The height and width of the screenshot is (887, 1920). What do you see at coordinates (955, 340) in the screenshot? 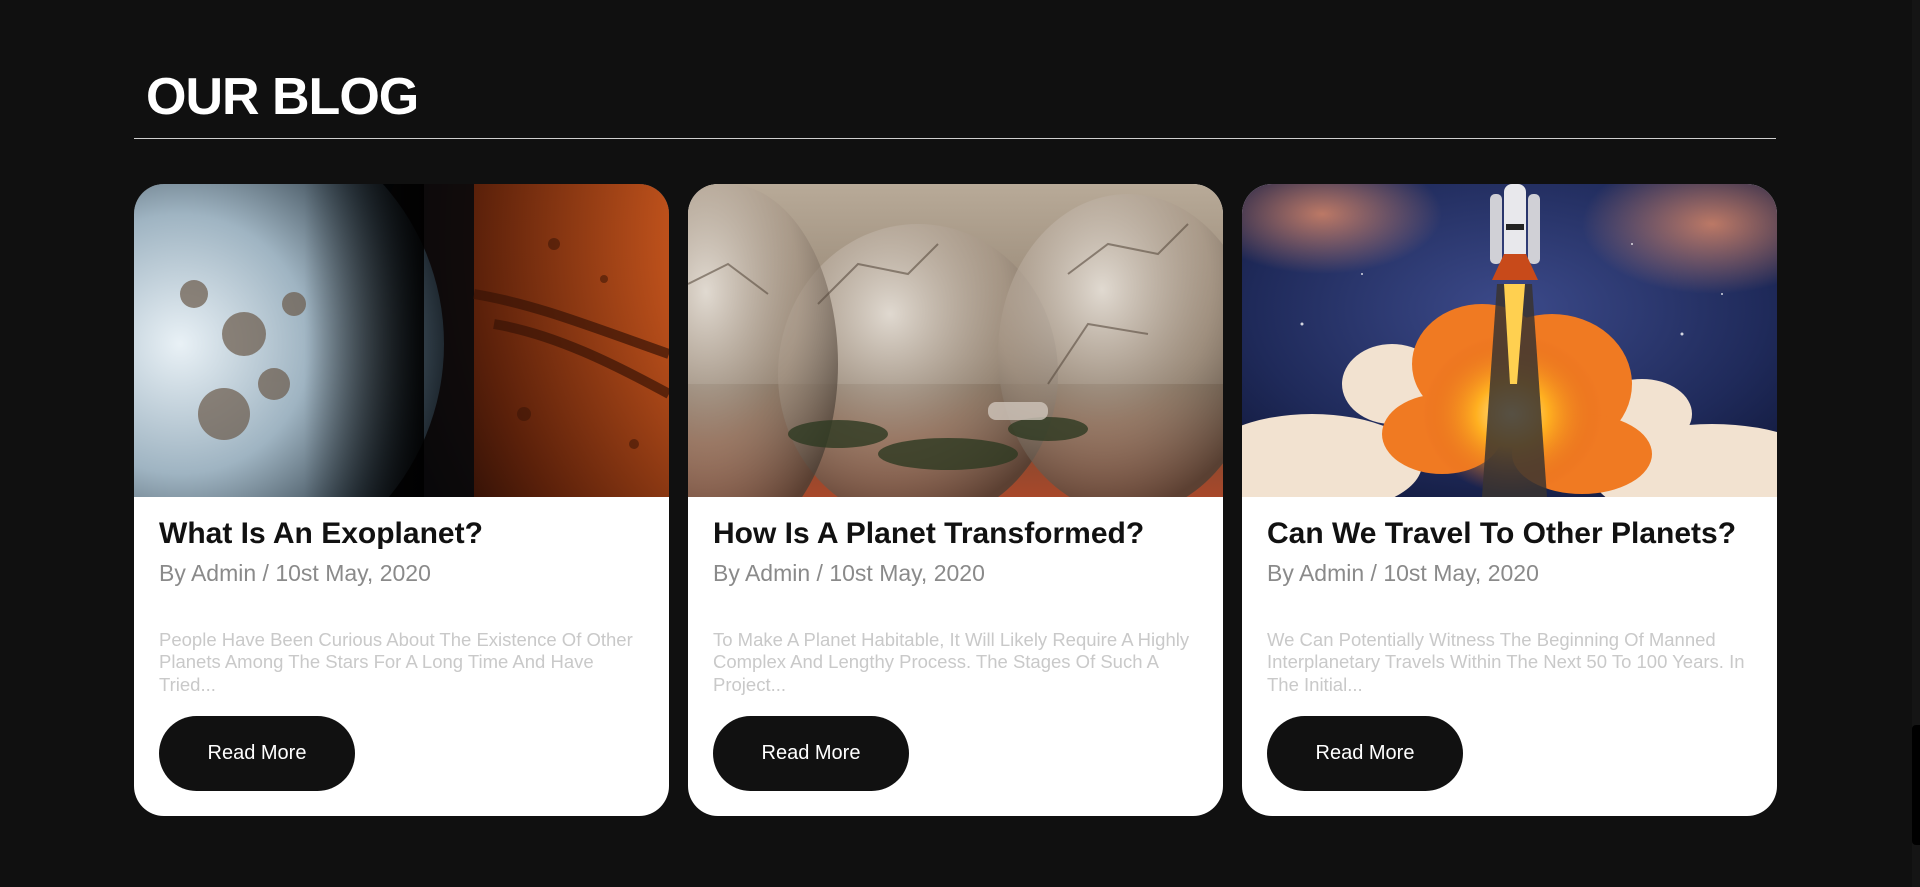
I see `dome-colony-image` at bounding box center [955, 340].